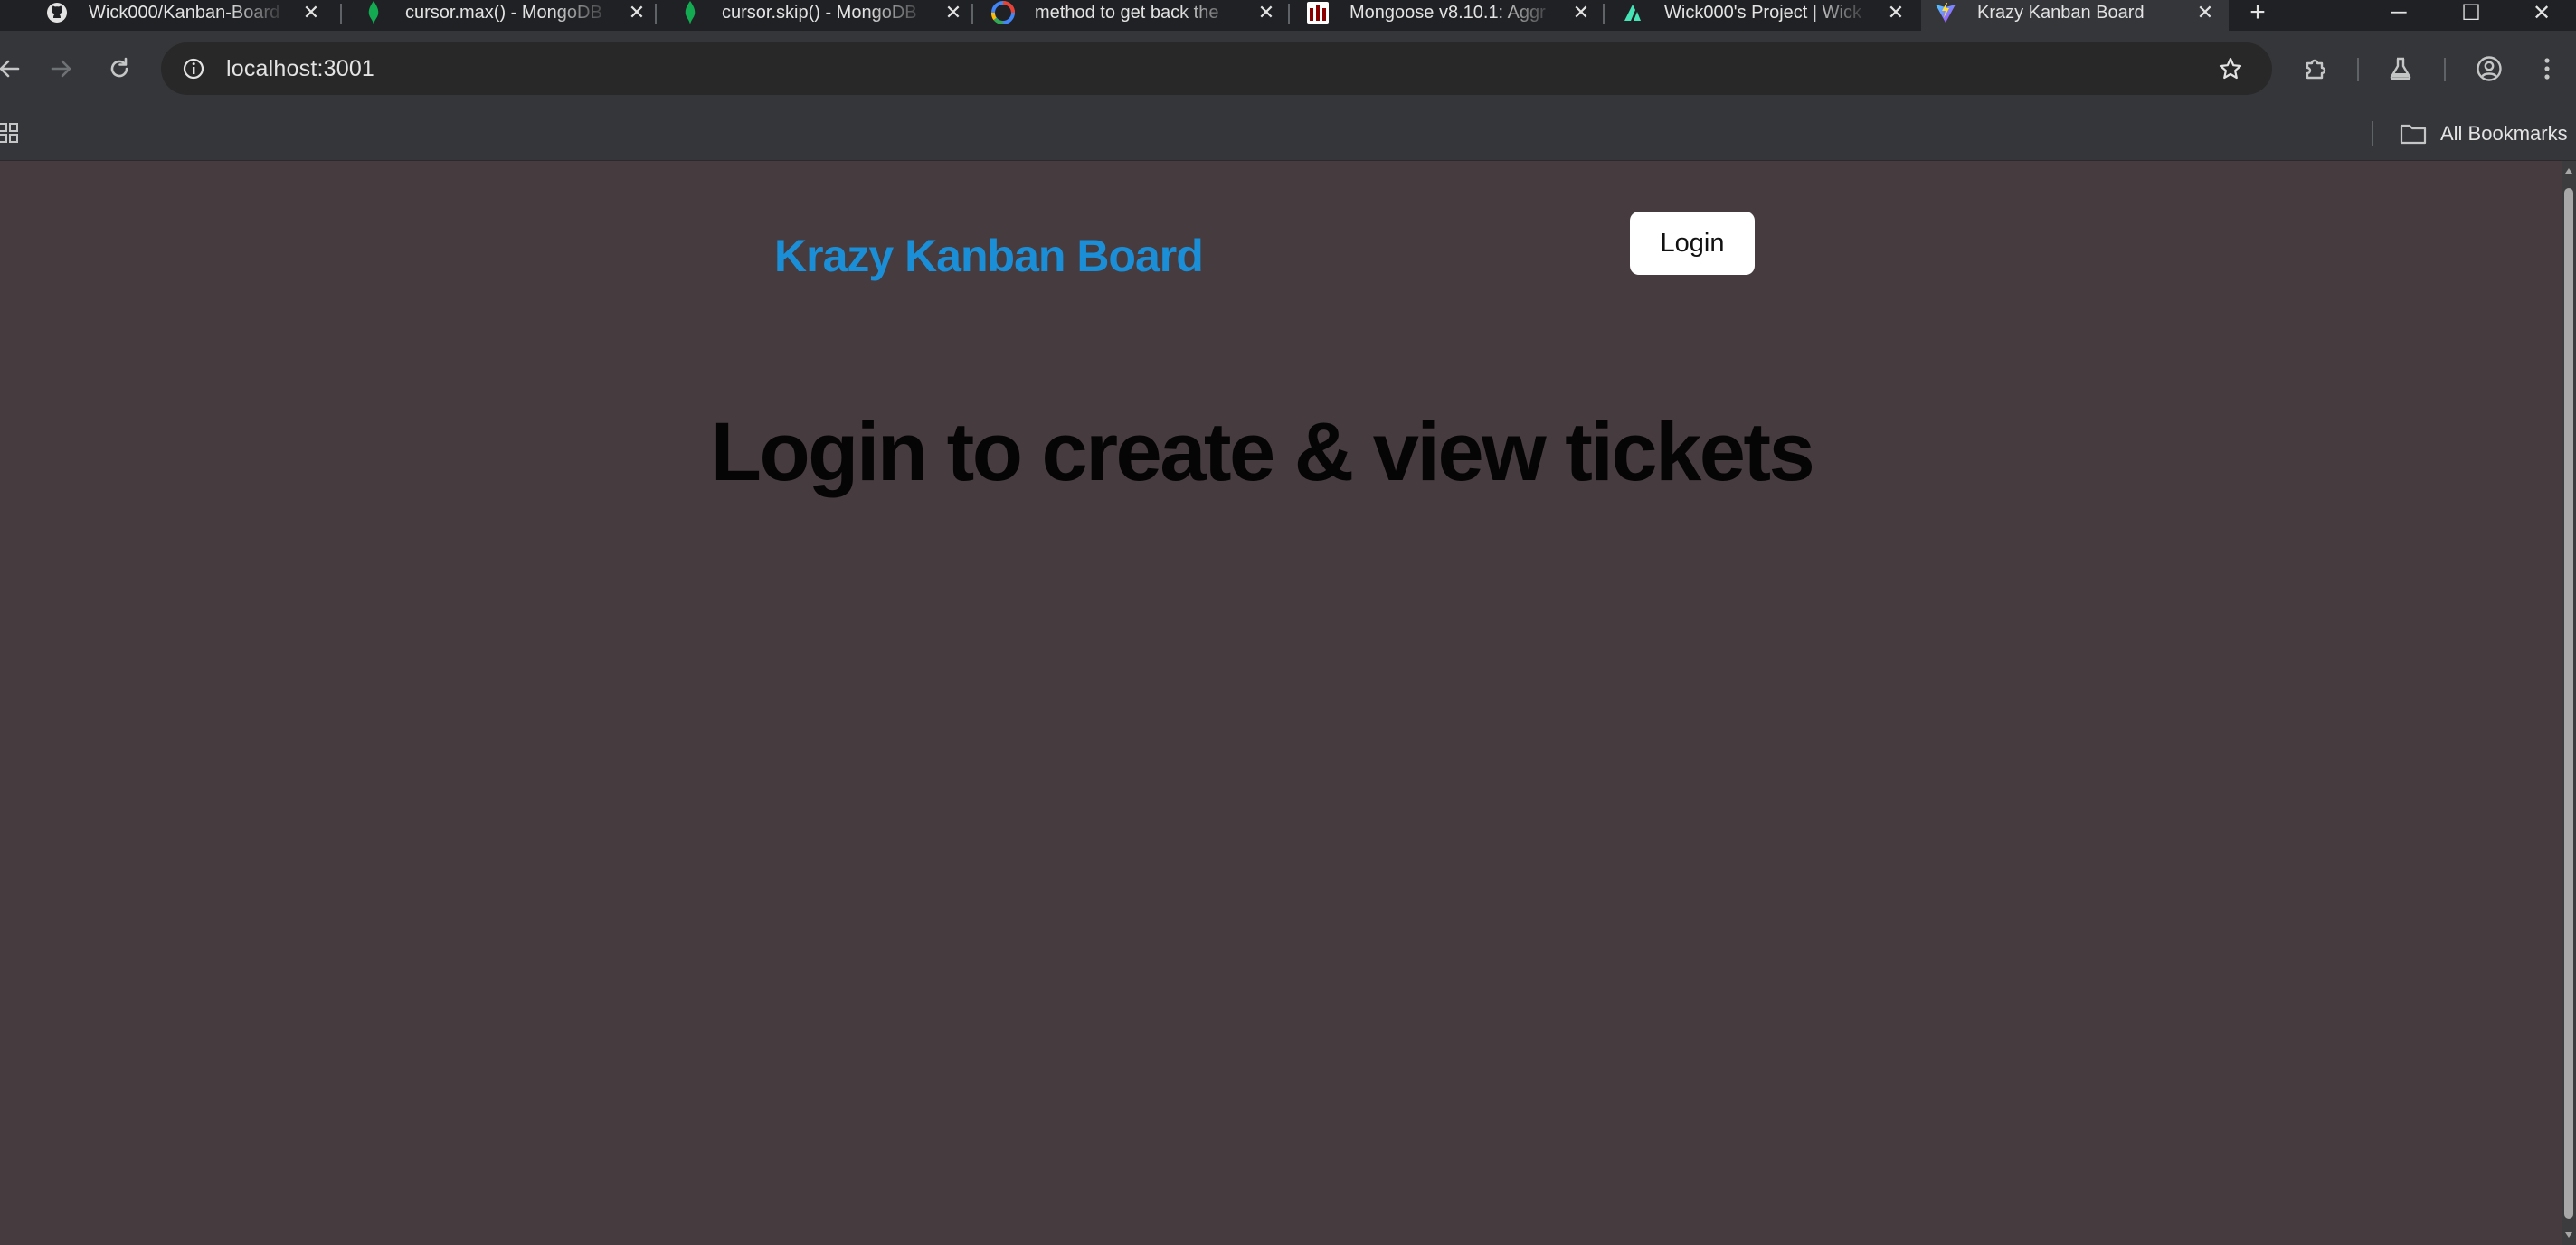 The image size is (2576, 1245). I want to click on google-icon, so click(1003, 12).